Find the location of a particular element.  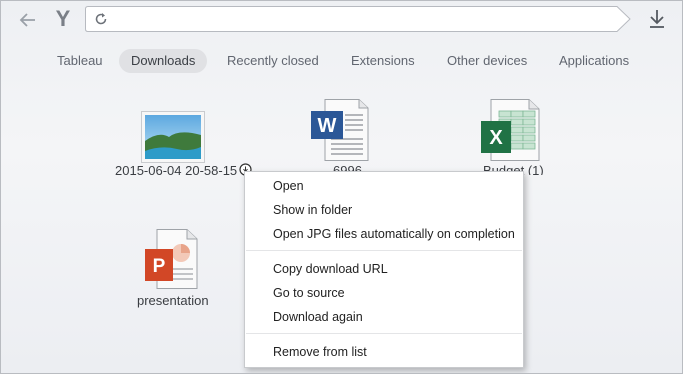

menu-item-download-again: Download again is located at coordinates (384, 317).